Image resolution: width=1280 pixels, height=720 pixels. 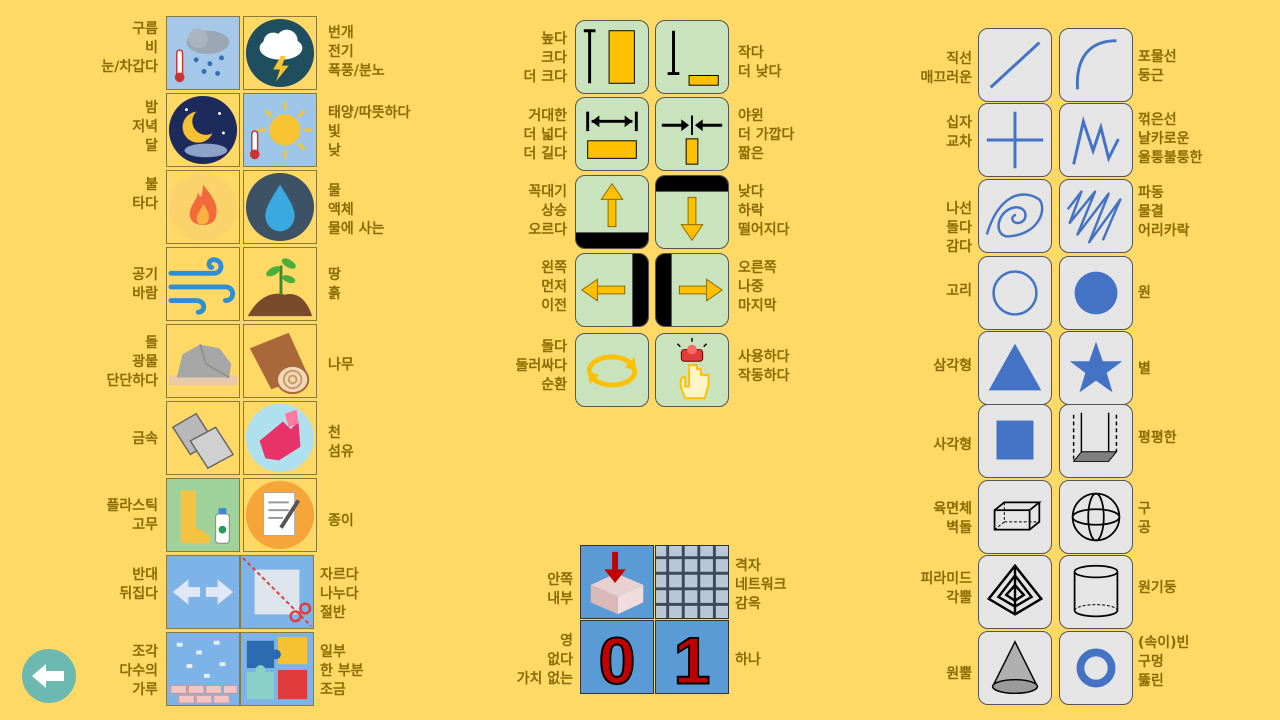 I want to click on tile-fire, so click(x=203, y=207).